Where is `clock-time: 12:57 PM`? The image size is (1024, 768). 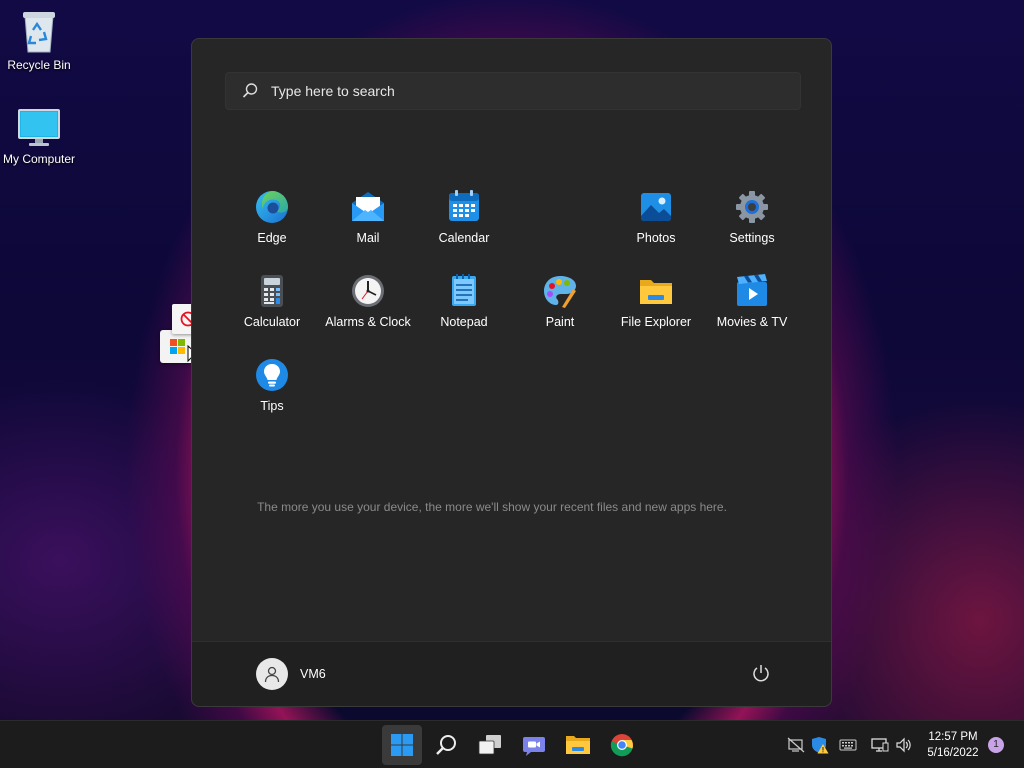 clock-time: 12:57 PM is located at coordinates (953, 737).